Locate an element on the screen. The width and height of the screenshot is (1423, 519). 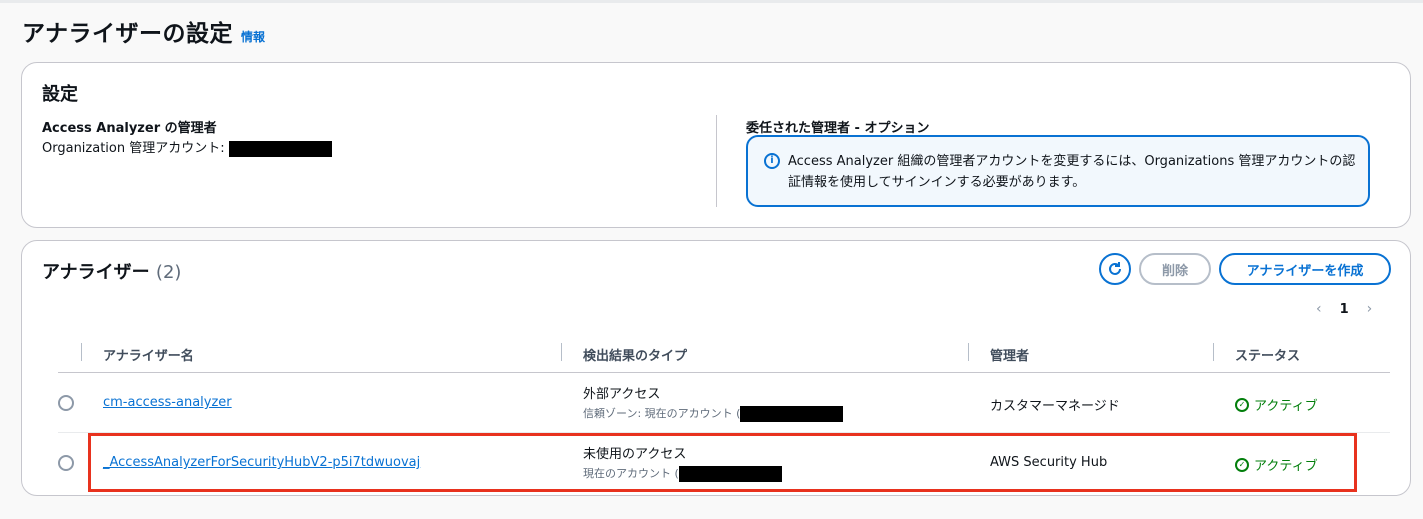
column-header-name: アナライザー名 is located at coordinates (148, 354).